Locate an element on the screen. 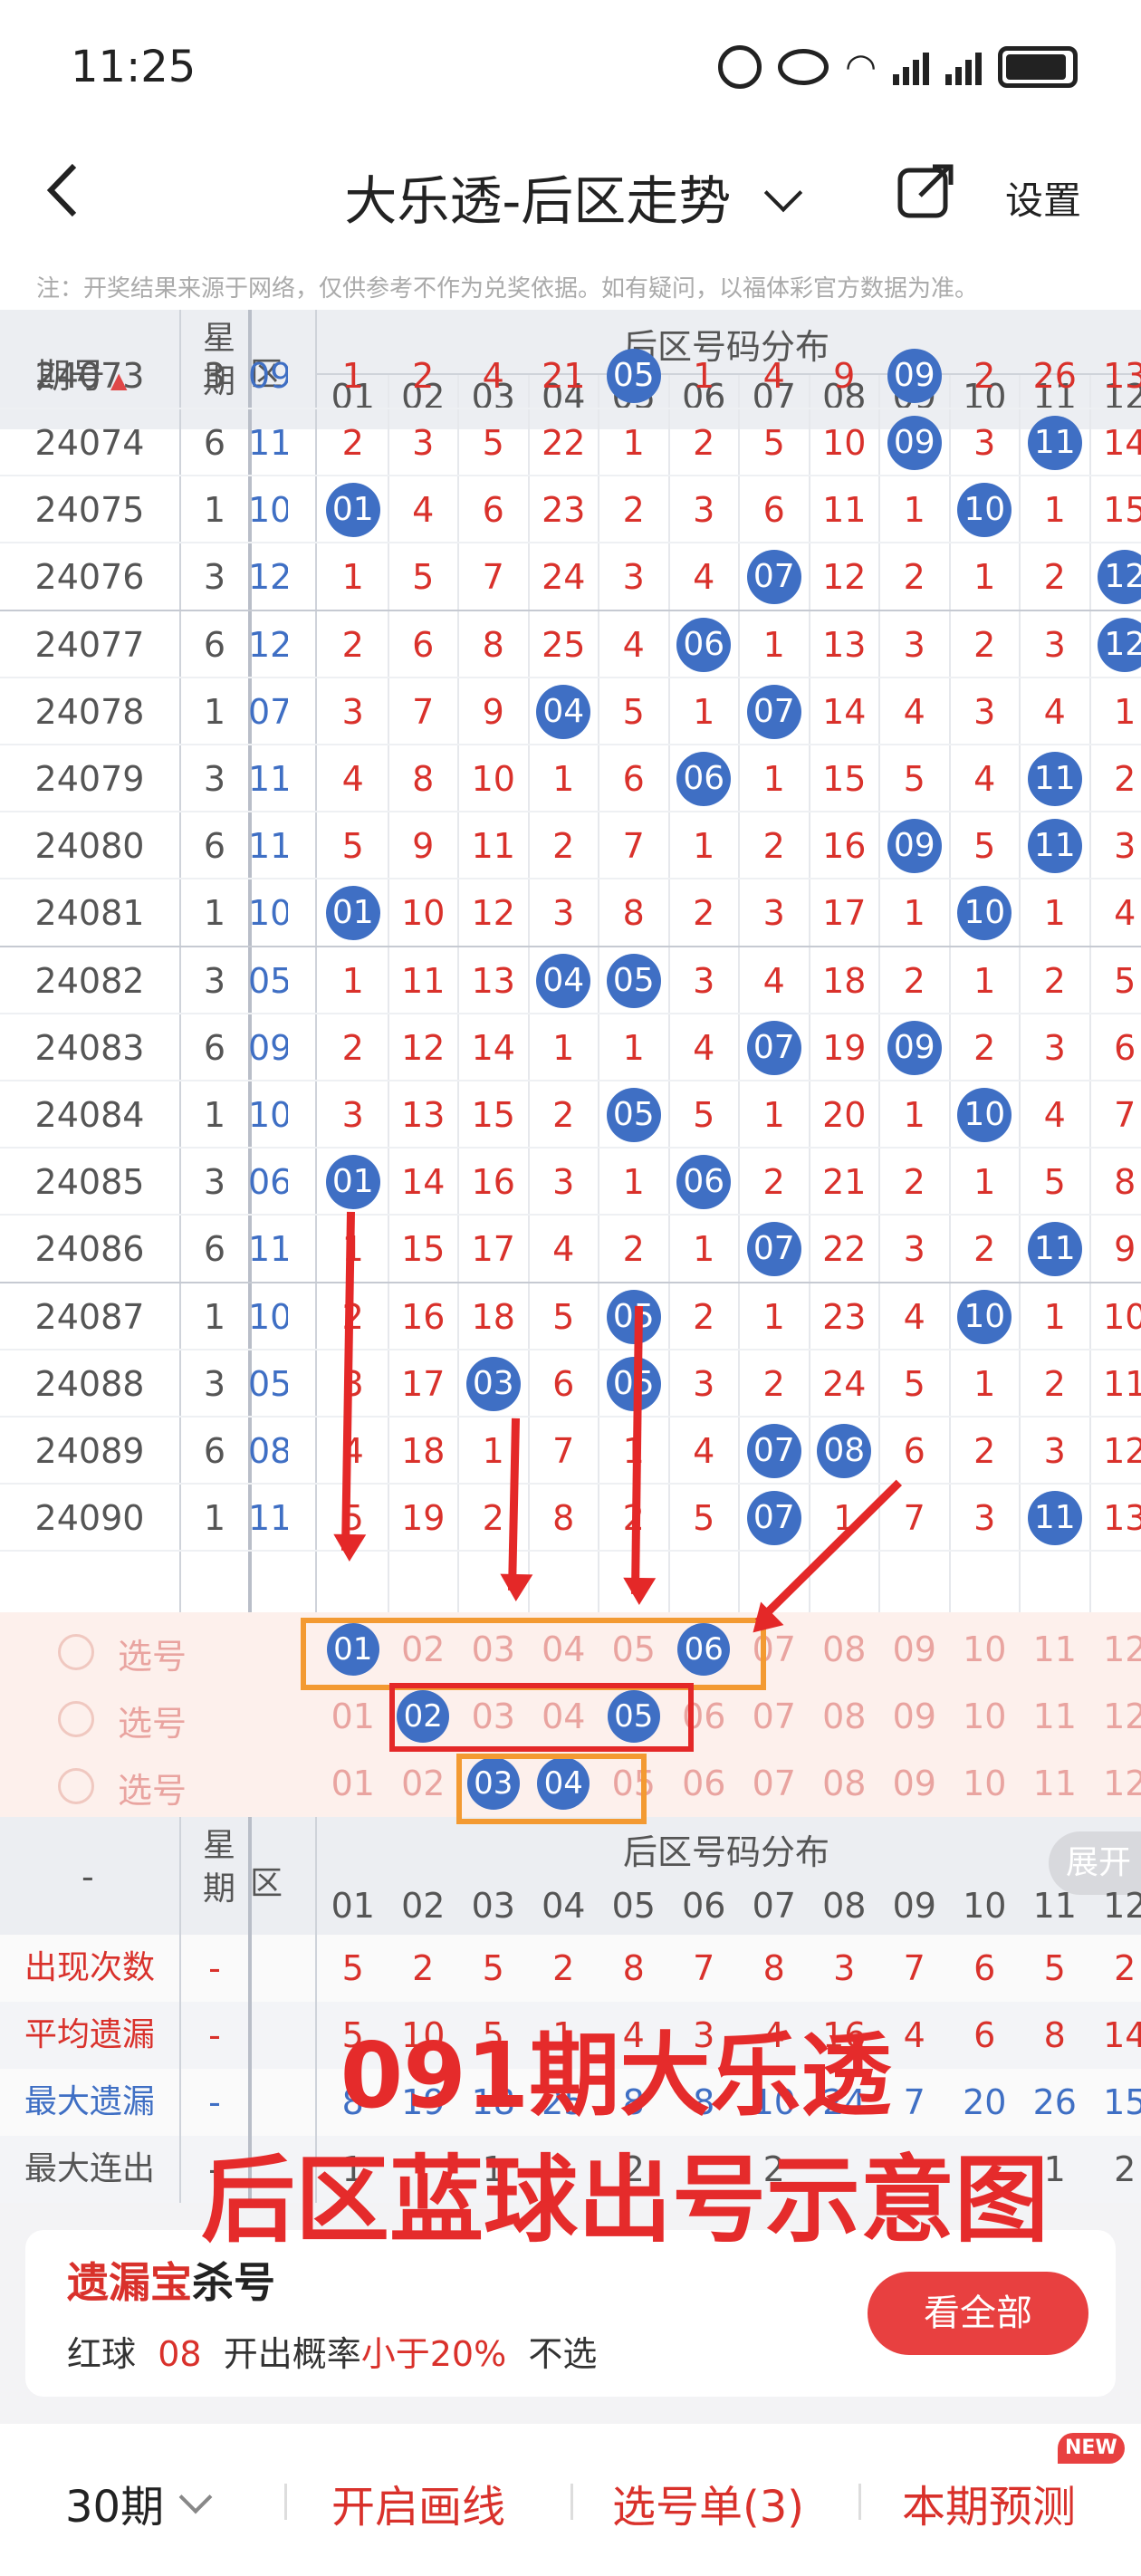 This screenshot has width=1141, height=2576. stats-value: 2 is located at coordinates (424, 1968).